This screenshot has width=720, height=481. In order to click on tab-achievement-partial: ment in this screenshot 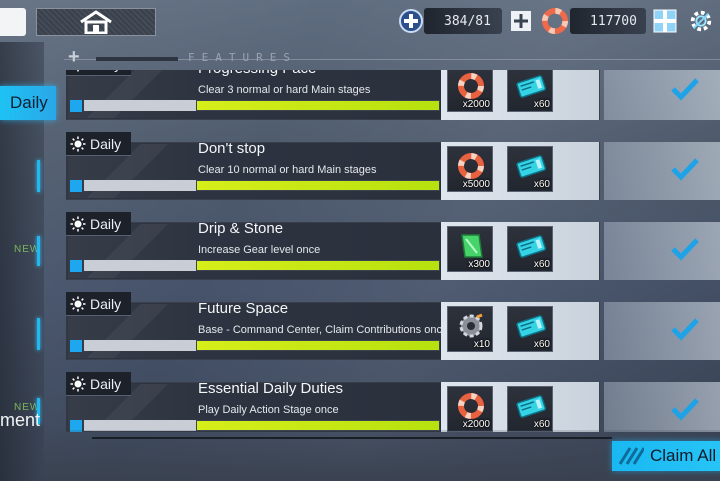, I will do `click(20, 420)`.